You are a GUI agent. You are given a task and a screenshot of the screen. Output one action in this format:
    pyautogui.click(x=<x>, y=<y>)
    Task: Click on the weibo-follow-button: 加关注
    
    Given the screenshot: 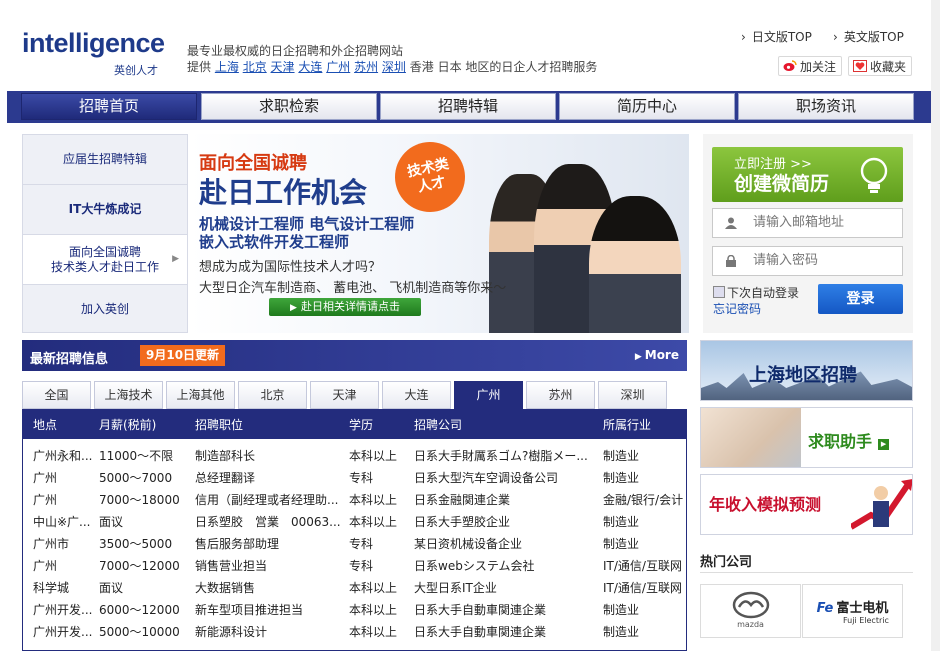 What is the action you would take?
    pyautogui.click(x=810, y=66)
    